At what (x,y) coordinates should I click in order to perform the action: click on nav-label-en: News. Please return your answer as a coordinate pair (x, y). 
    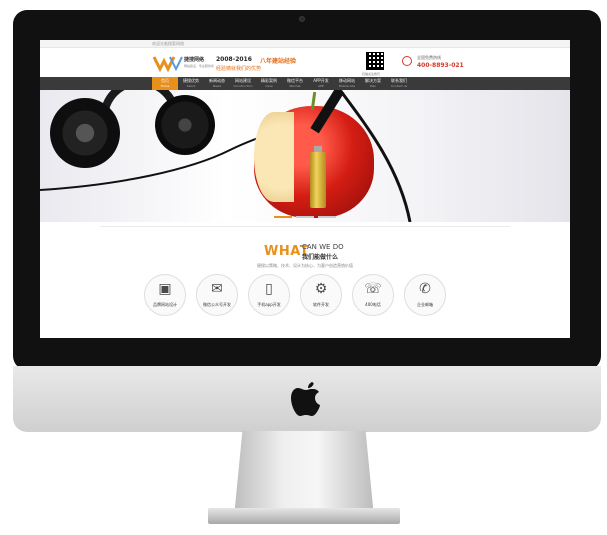
    Looking at the image, I should click on (217, 85).